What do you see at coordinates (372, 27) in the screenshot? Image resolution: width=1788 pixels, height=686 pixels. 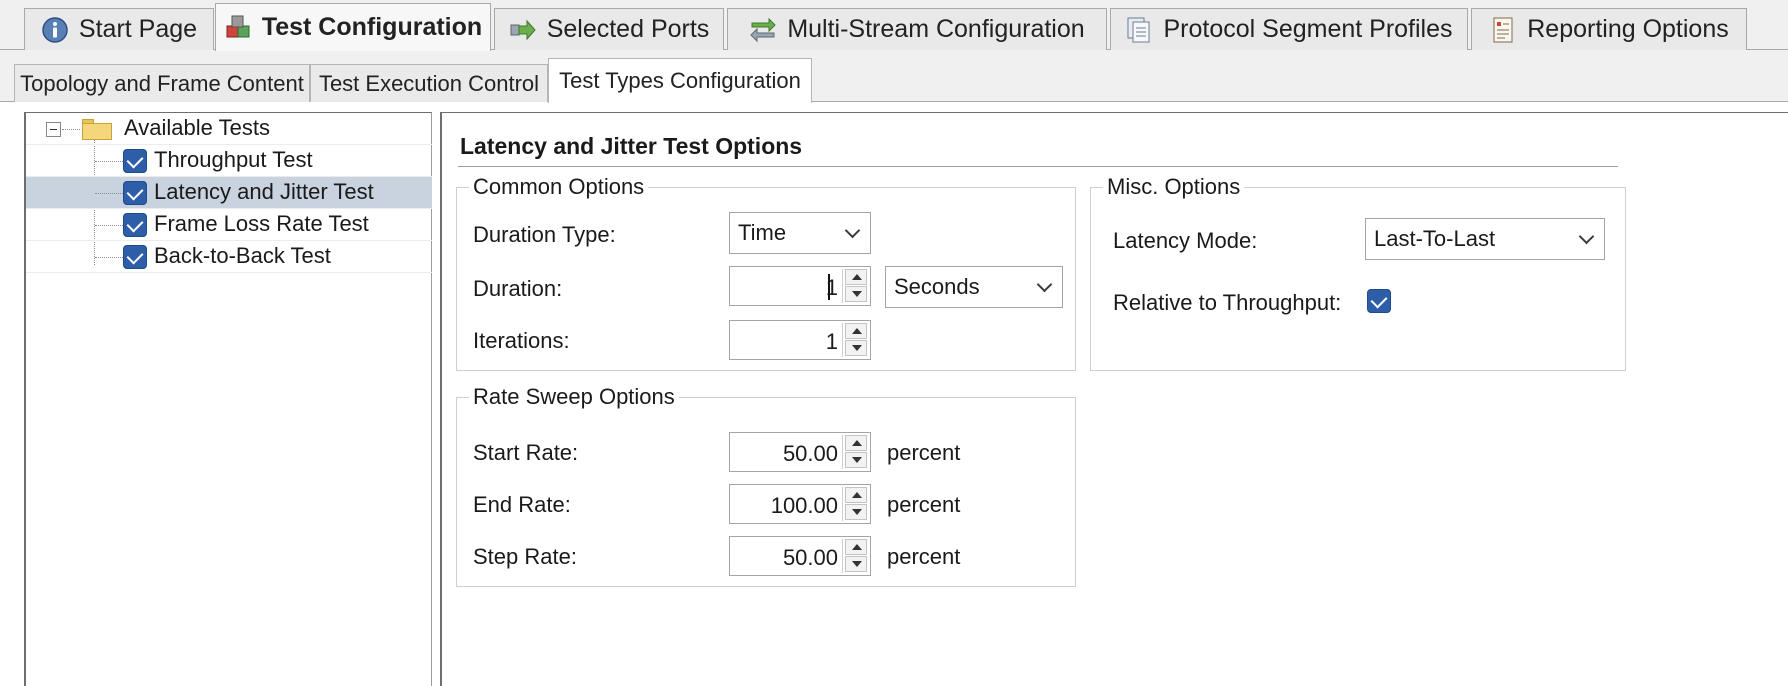 I see `tab-label: Test Configuration` at bounding box center [372, 27].